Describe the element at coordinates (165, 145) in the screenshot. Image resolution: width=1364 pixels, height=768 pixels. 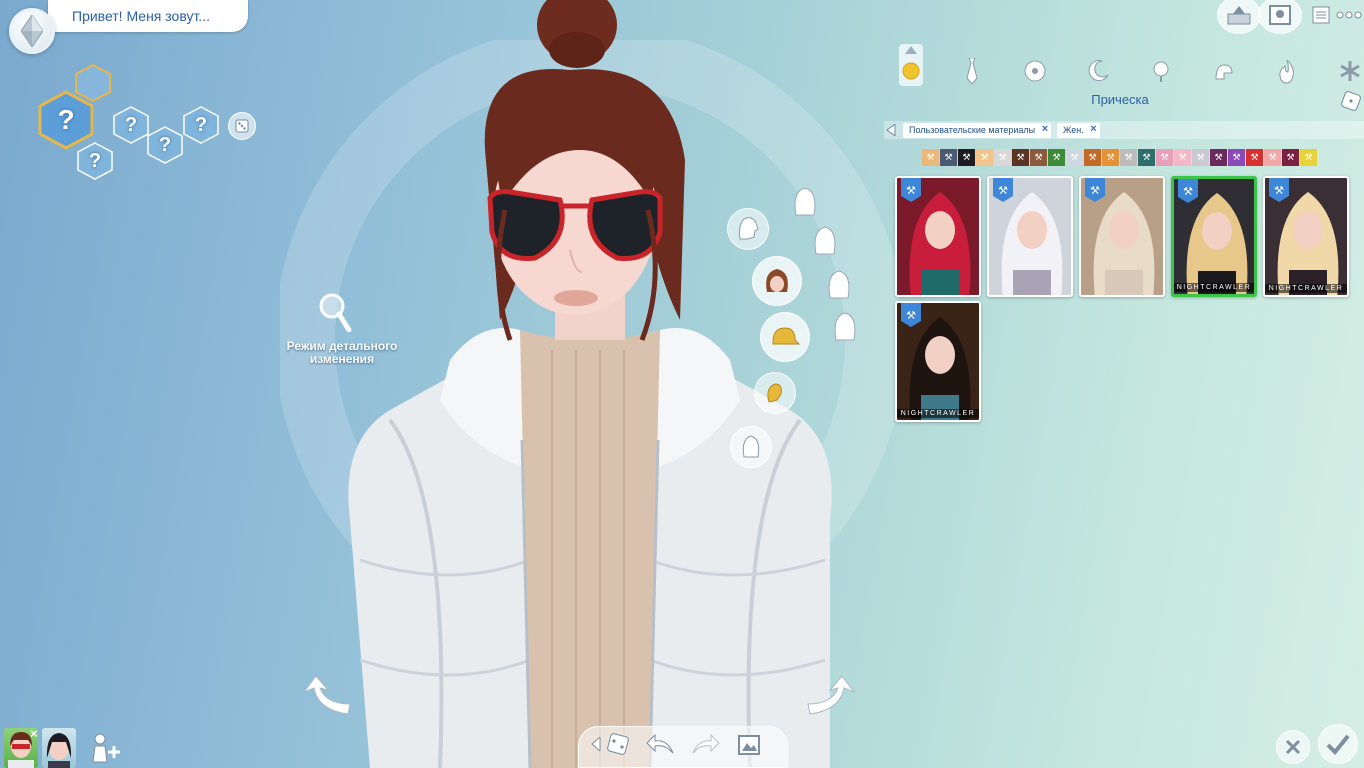
I see `trait-slot-2: ?` at that location.